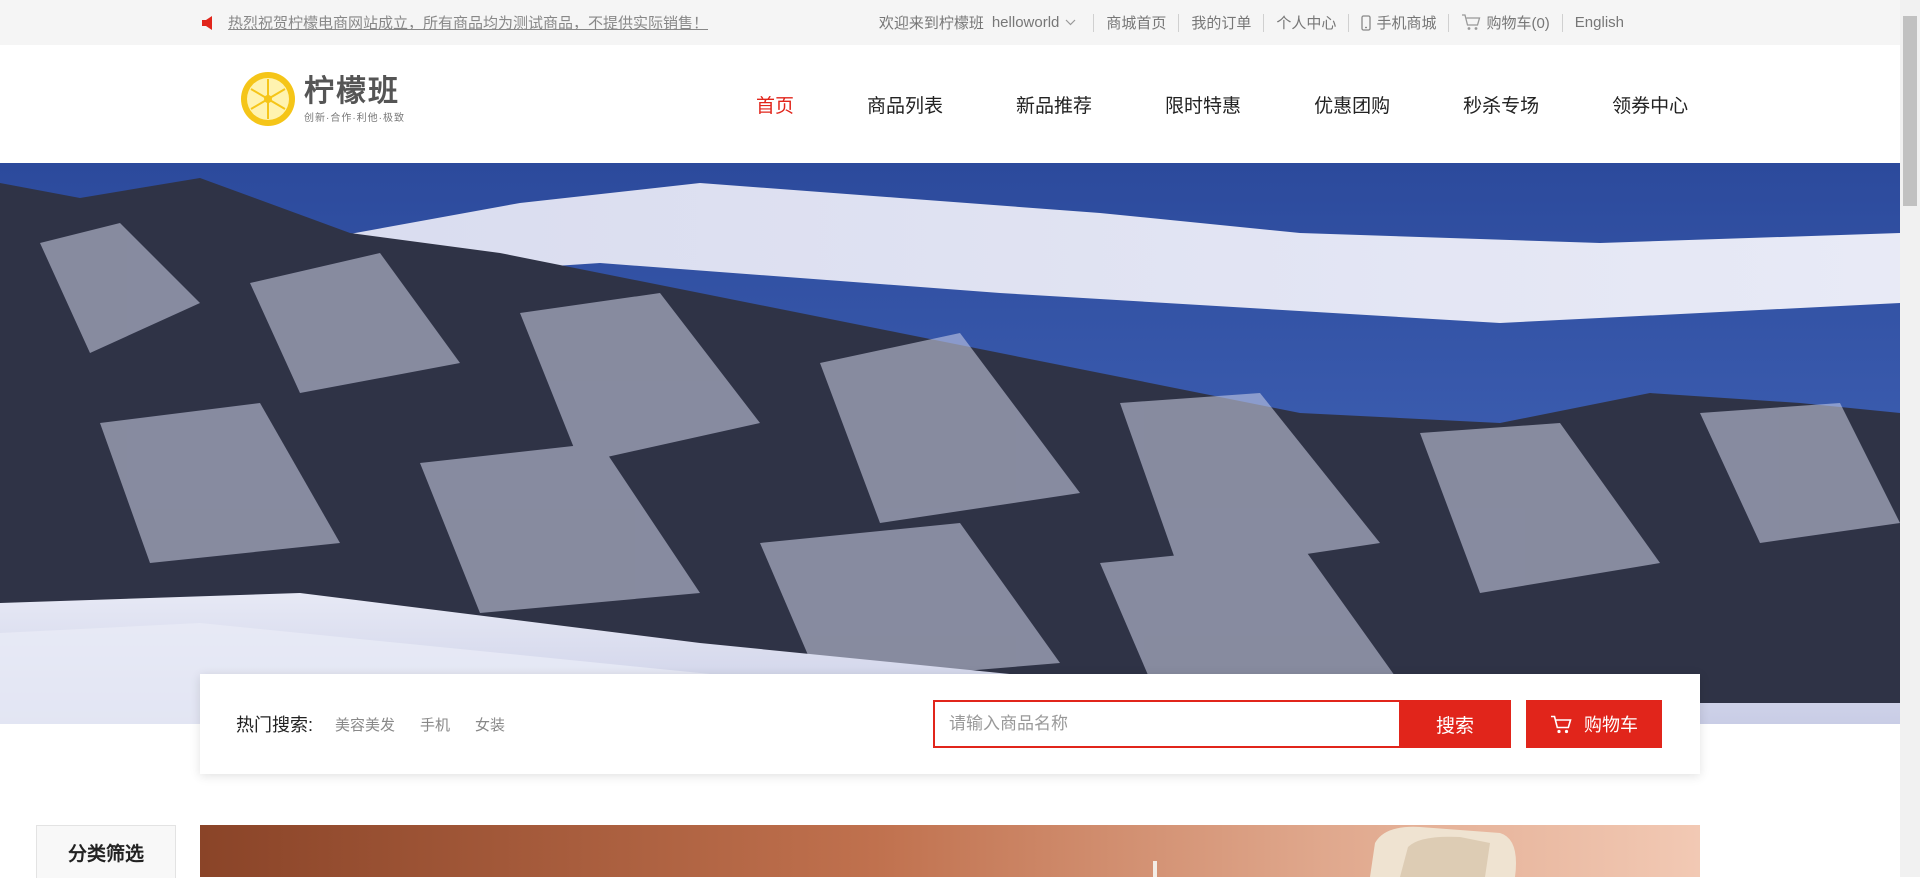 The height and width of the screenshot is (878, 1920). What do you see at coordinates (1650, 104) in the screenshot?
I see `nav-item-coupon-center: 领券中心` at bounding box center [1650, 104].